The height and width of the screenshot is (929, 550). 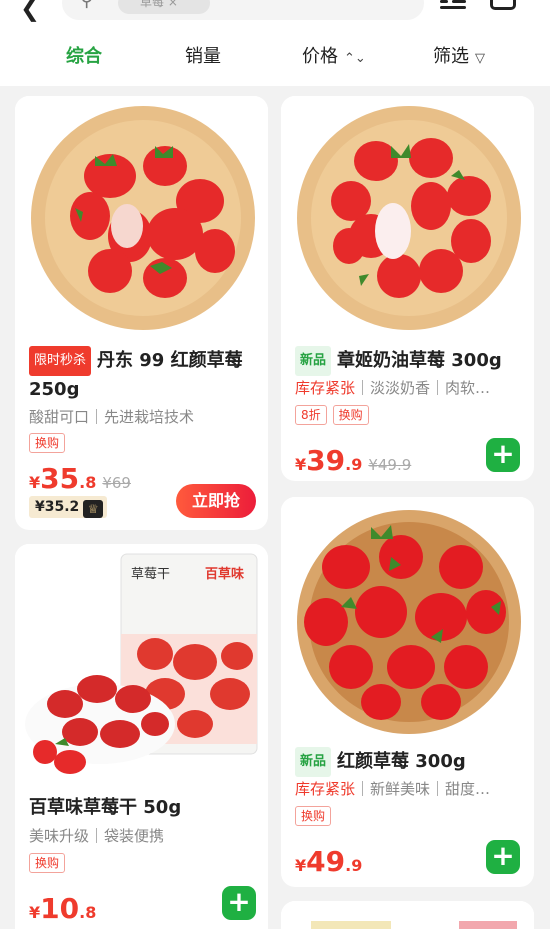 What do you see at coordinates (68, 507) in the screenshot?
I see `member-price: ¥35.2 ♕` at bounding box center [68, 507].